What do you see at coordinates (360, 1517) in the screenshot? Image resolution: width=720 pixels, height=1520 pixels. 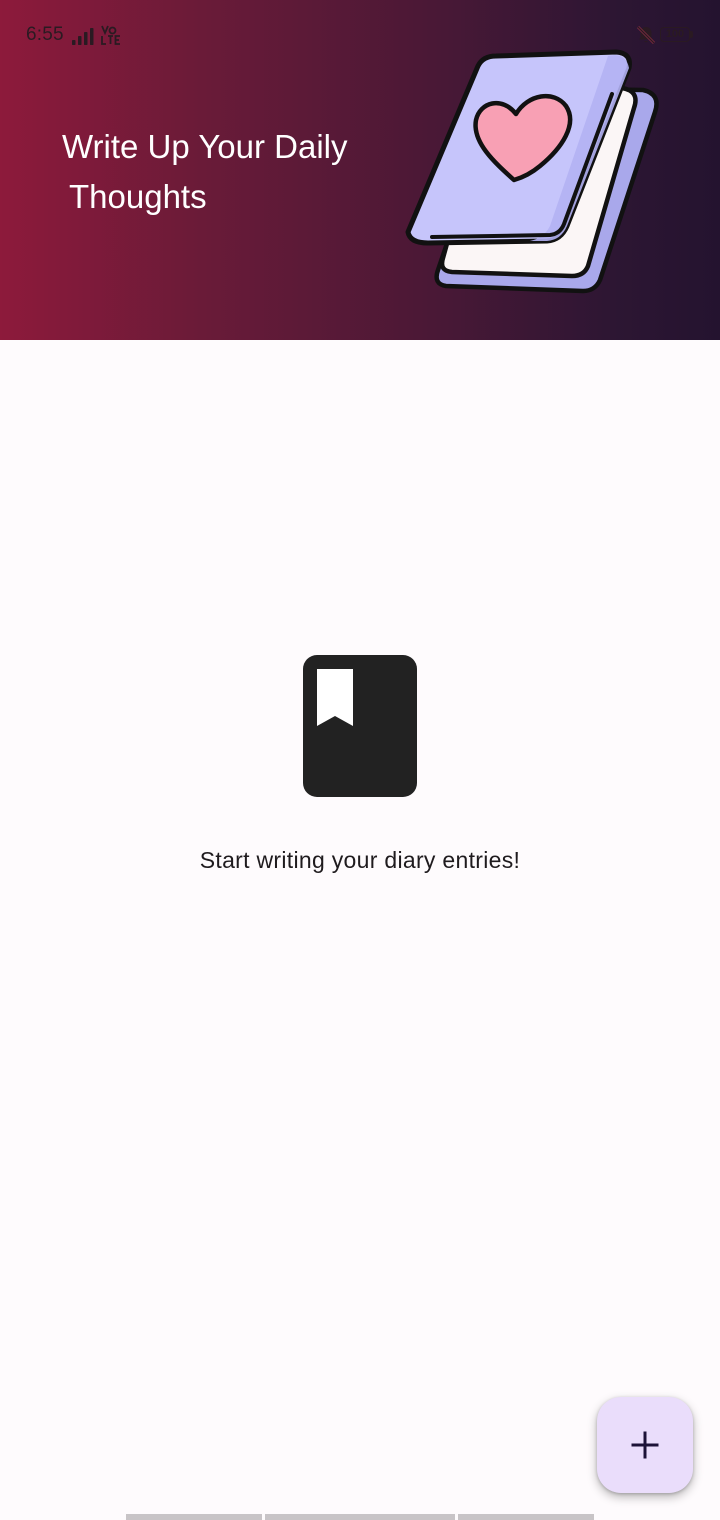 I see `gesture-bar-center` at bounding box center [360, 1517].